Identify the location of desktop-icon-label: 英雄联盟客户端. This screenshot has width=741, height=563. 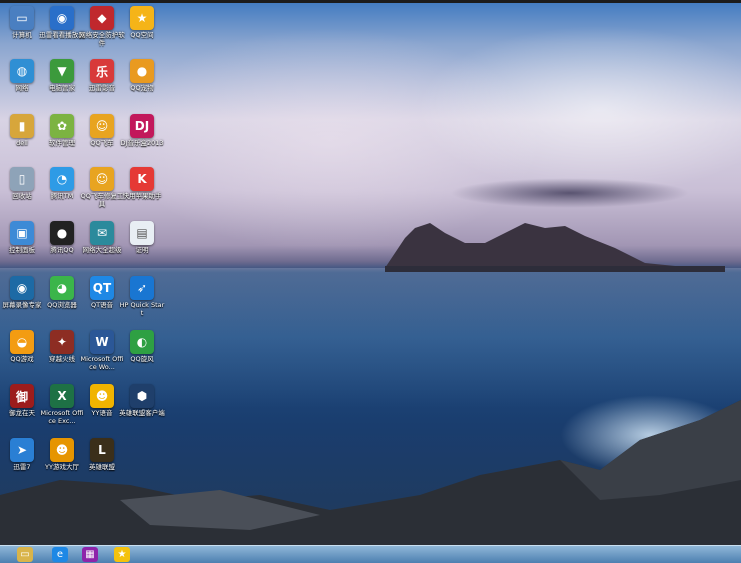
(142, 413).